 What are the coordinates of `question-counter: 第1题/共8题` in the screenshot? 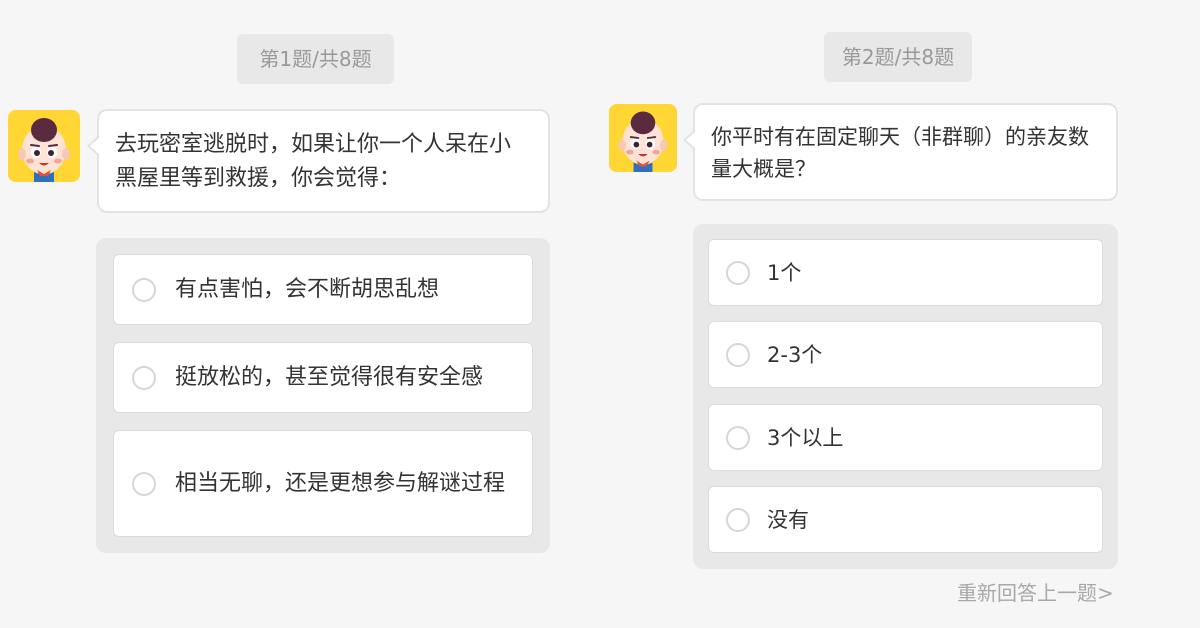 It's located at (315, 59).